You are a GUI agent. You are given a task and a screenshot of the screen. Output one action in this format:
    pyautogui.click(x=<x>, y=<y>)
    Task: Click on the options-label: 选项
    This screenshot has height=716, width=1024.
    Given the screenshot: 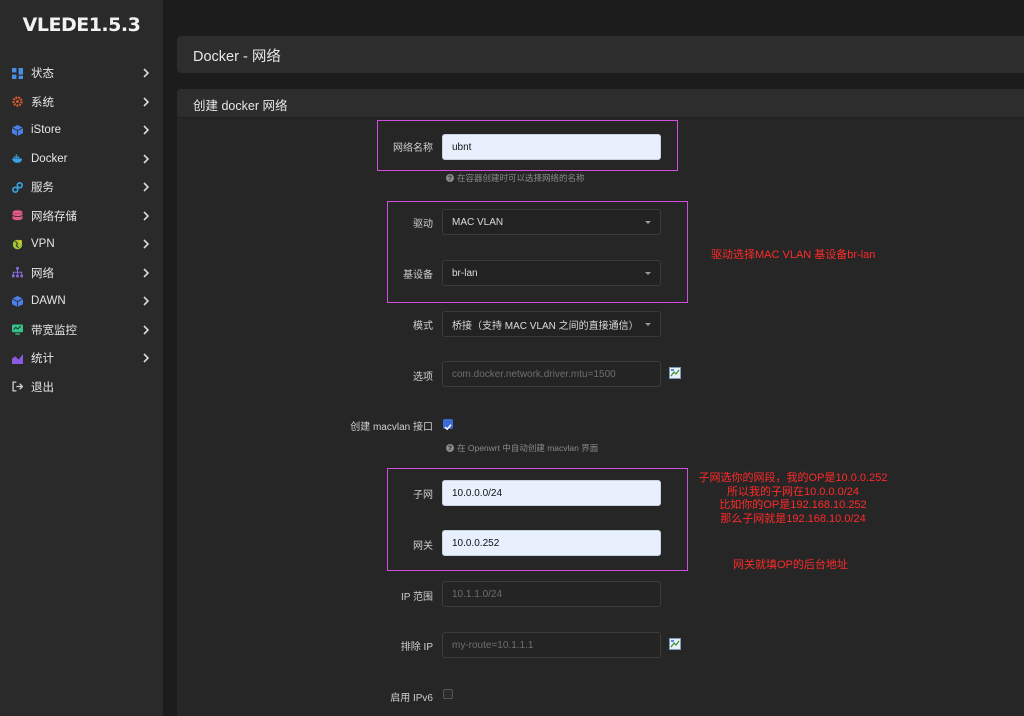 What is the action you would take?
    pyautogui.click(x=423, y=377)
    